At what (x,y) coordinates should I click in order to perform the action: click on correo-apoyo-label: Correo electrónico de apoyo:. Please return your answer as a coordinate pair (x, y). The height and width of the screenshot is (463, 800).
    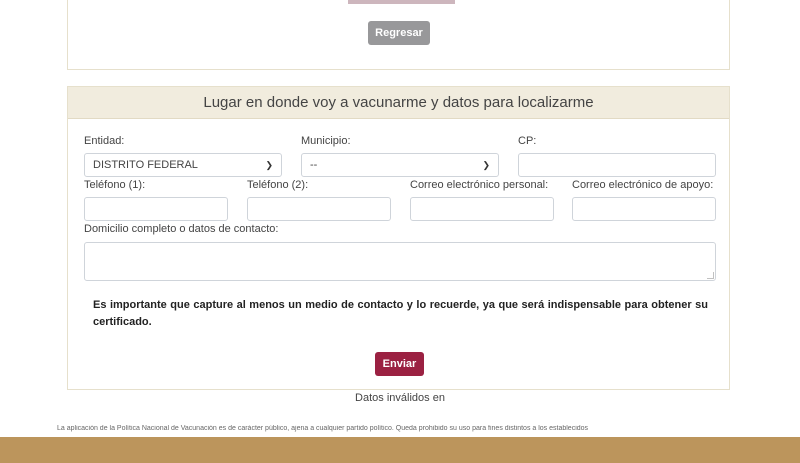
    Looking at the image, I should click on (643, 185).